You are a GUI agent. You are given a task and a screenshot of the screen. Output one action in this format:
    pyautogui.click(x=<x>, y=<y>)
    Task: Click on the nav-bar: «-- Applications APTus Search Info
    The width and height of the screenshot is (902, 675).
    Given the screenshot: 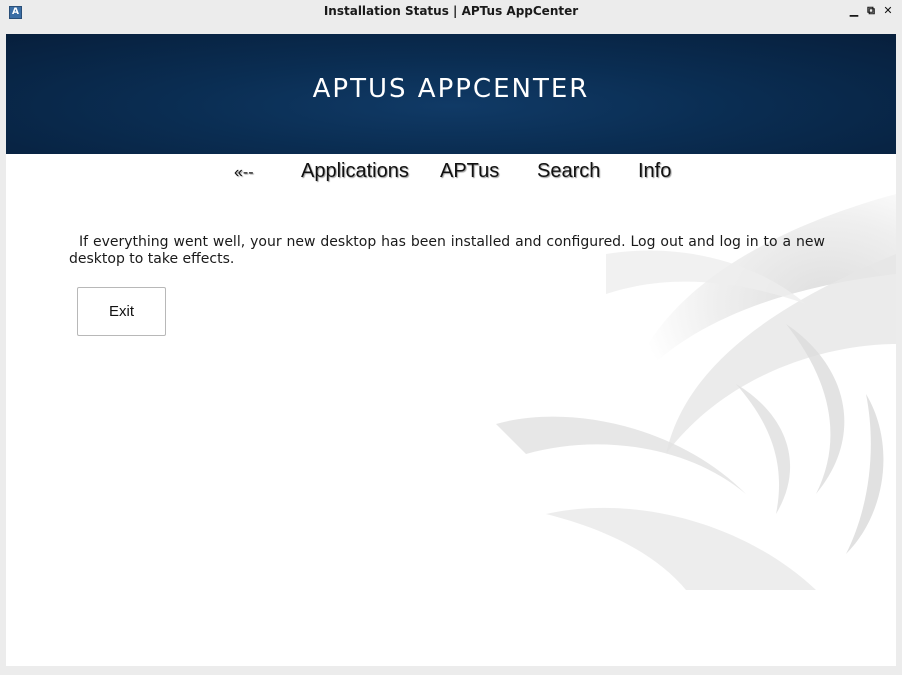 What is the action you would take?
    pyautogui.click(x=451, y=174)
    